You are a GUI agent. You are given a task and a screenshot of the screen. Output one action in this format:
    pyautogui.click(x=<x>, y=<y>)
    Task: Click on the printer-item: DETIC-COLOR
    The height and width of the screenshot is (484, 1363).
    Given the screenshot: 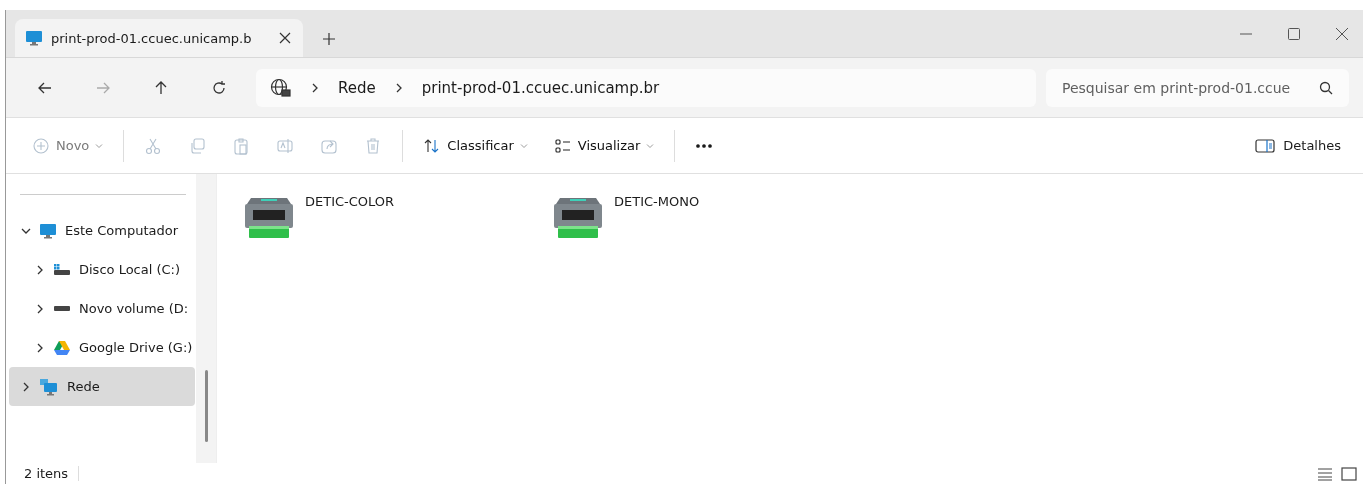 What is the action you would take?
    pyautogui.click(x=397, y=217)
    